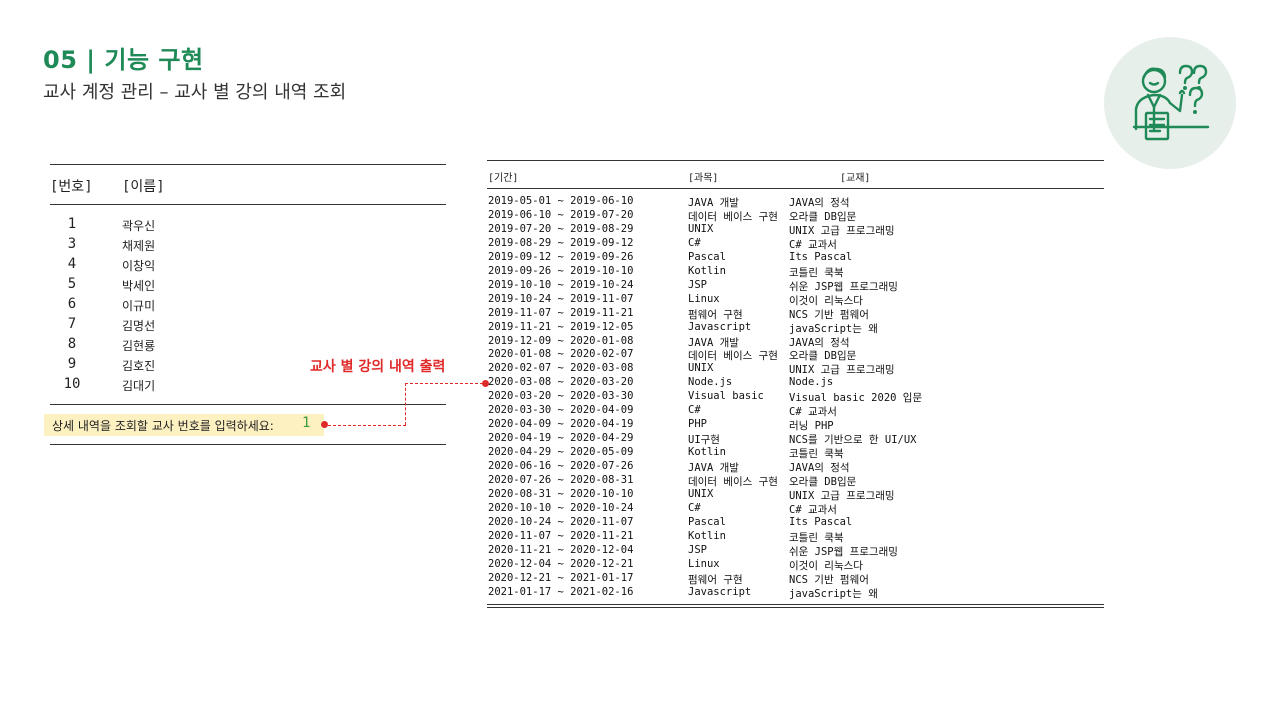 The image size is (1280, 720). Describe the element at coordinates (561, 535) in the screenshot. I see `course-period: 2020-11-07 ~ 2020-11-21` at that location.